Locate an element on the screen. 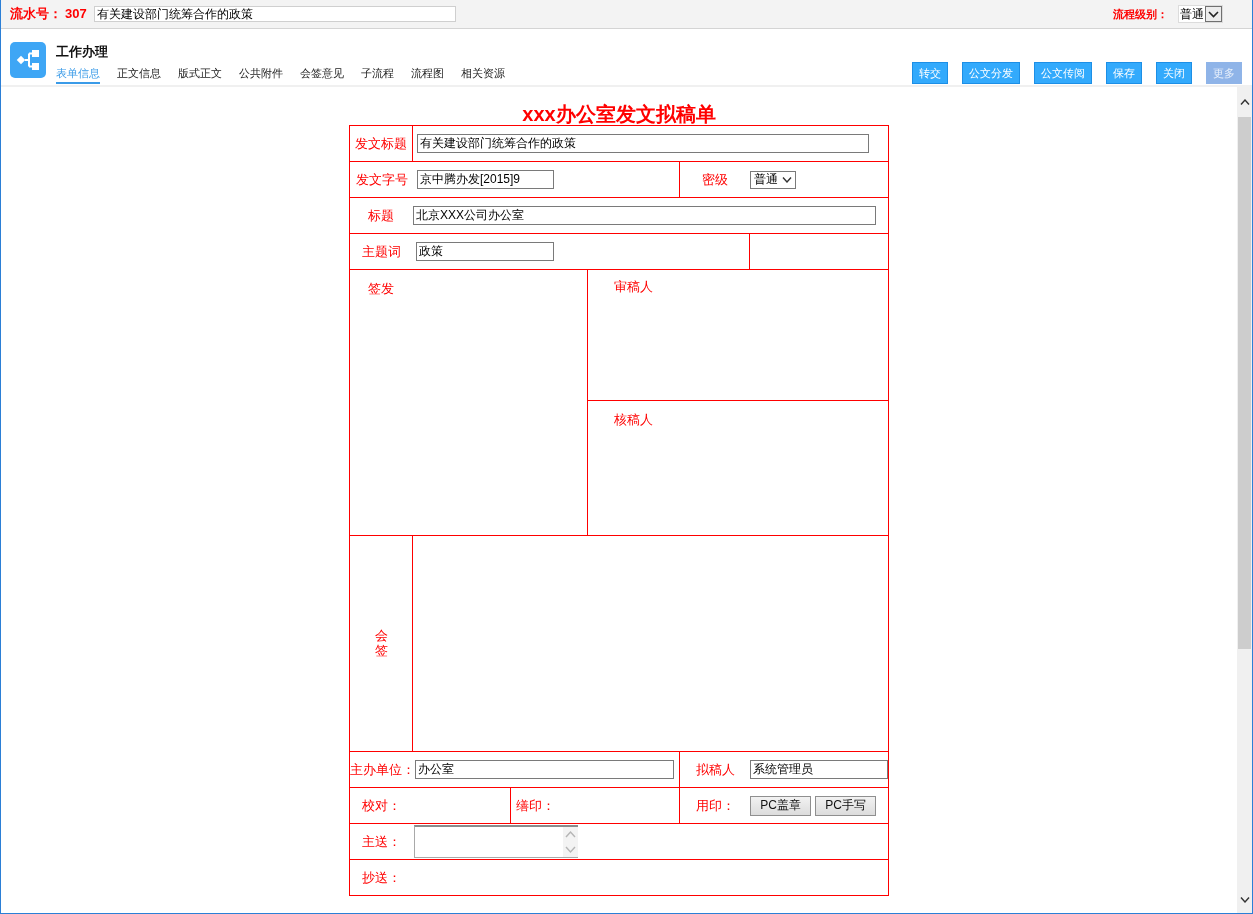 Image resolution: width=1253 pixels, height=914 pixels. keywords-field: 政策 is located at coordinates (485, 251).